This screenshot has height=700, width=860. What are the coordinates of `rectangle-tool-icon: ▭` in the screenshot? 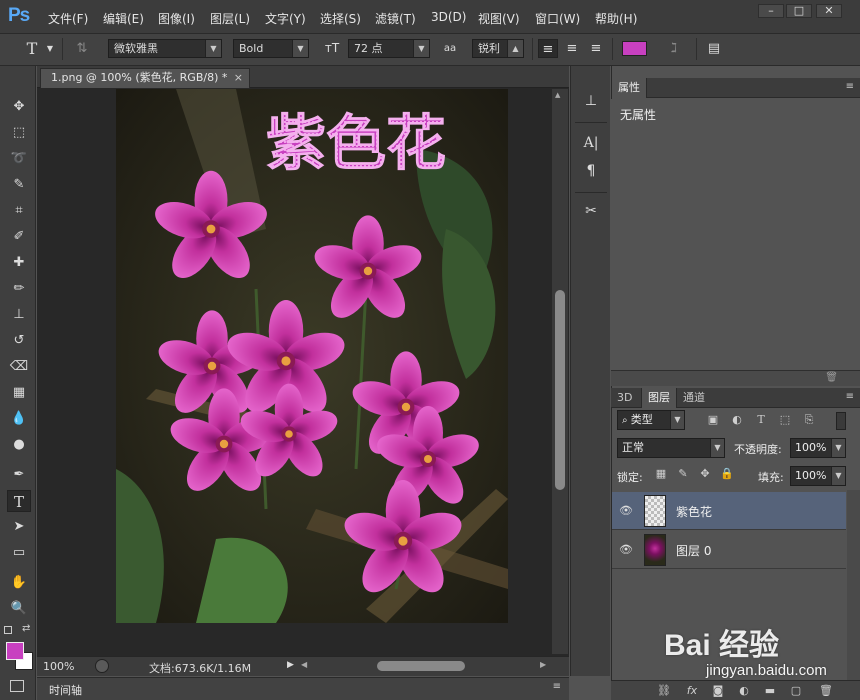 It's located at (19, 553).